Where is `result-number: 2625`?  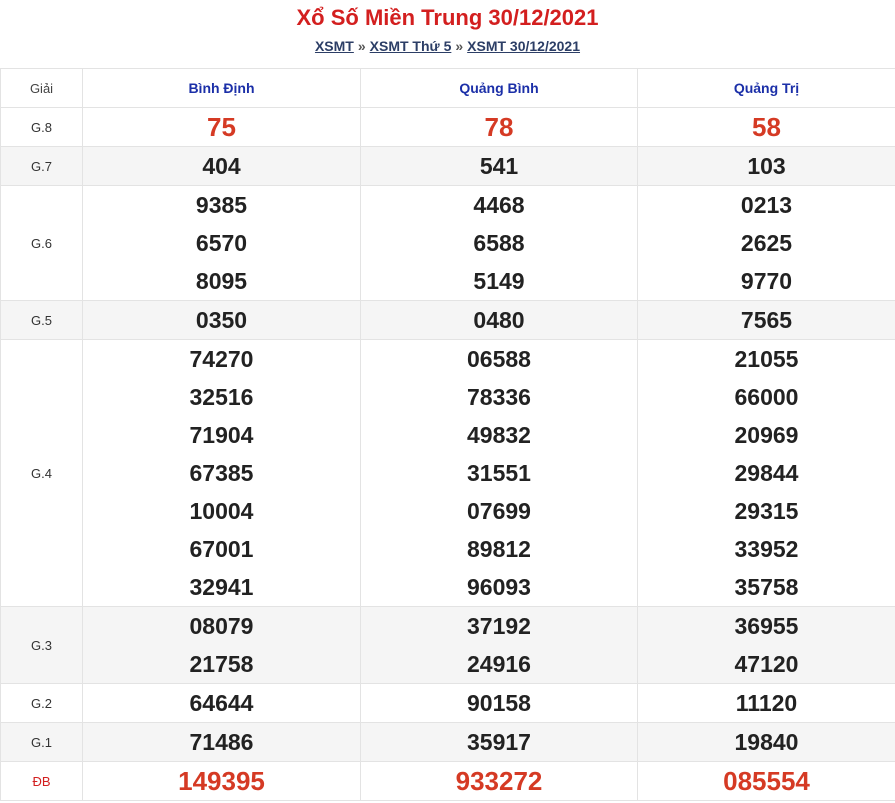
result-number: 2625 is located at coordinates (766, 243).